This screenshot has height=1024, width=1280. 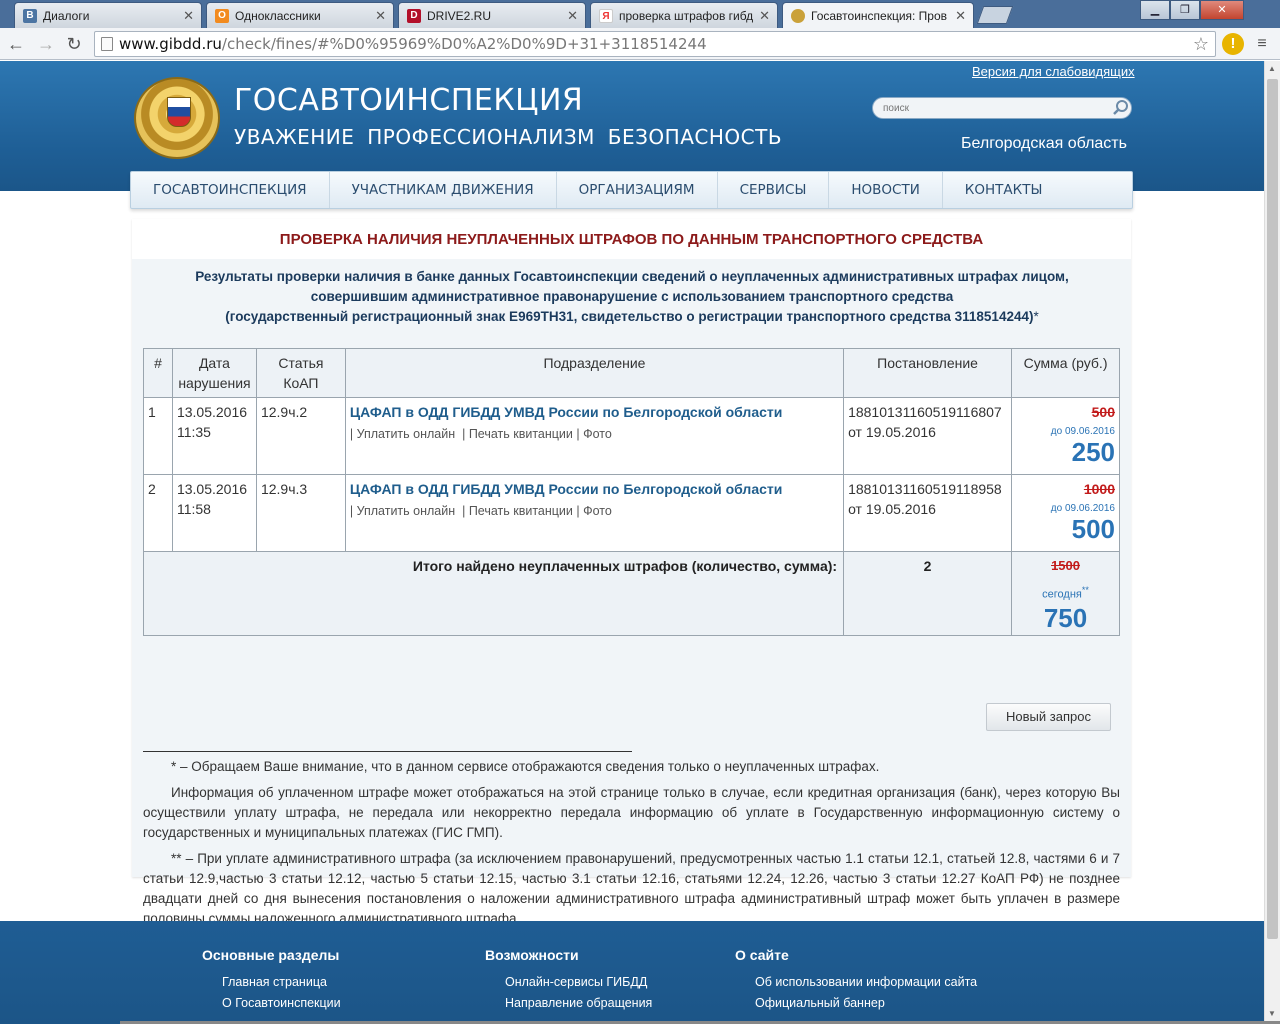 What do you see at coordinates (892, 509) in the screenshot?
I see `decree-date: от 19.05.2016` at bounding box center [892, 509].